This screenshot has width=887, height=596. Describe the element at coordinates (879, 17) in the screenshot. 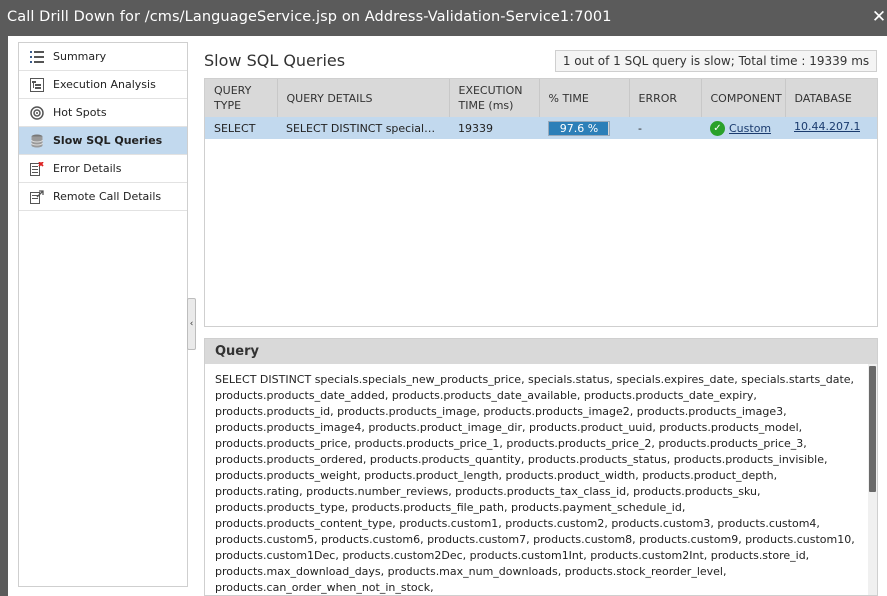

I see `close-icon: ✕` at that location.